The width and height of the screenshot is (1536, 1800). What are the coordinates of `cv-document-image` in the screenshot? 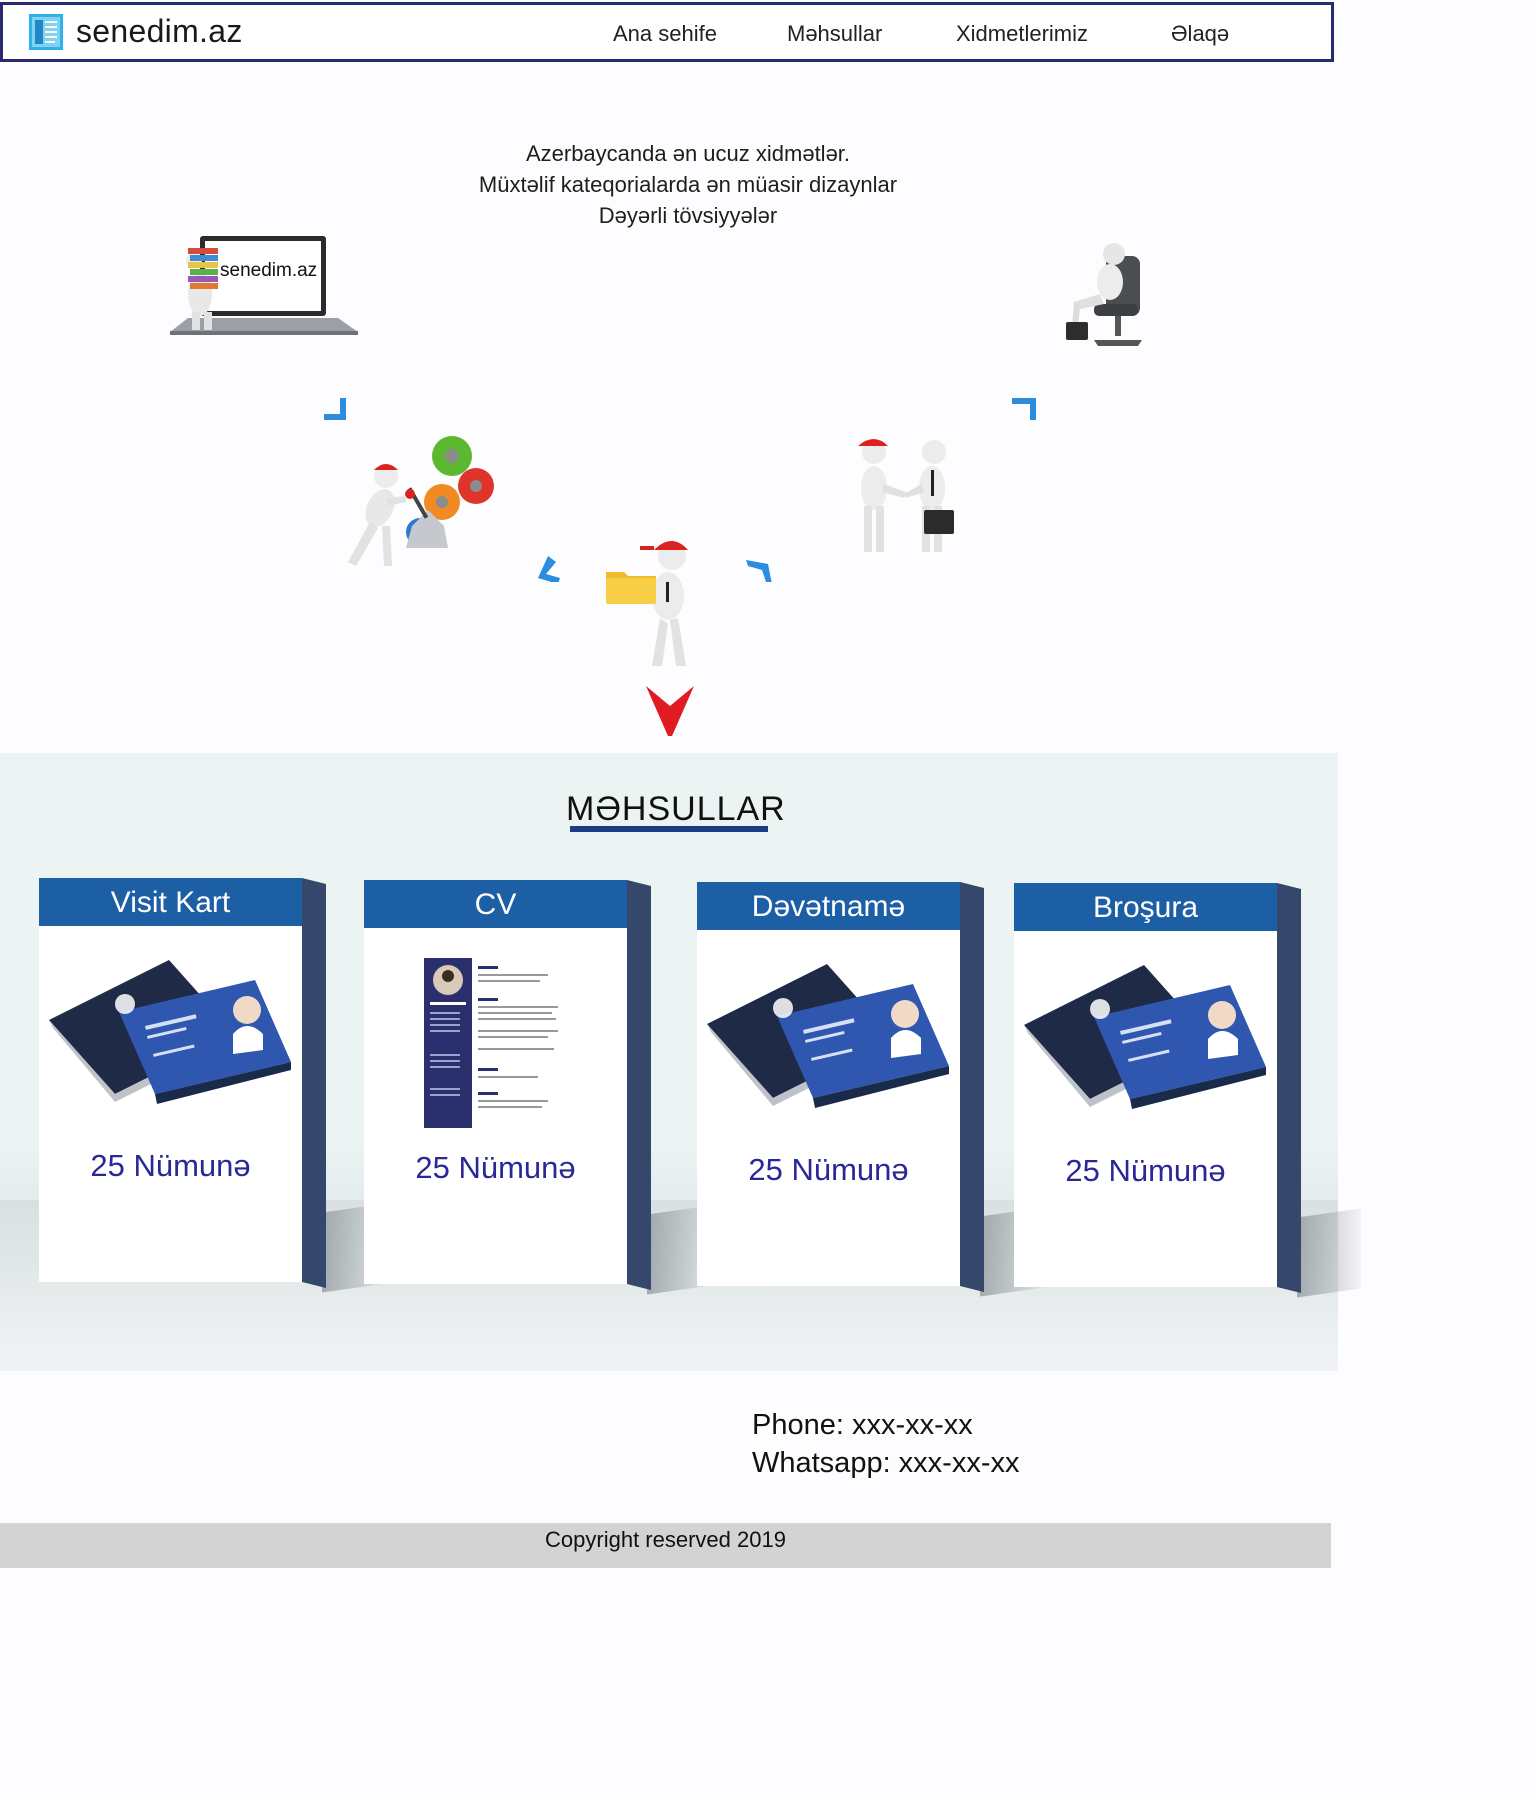 It's located at (499, 1043).